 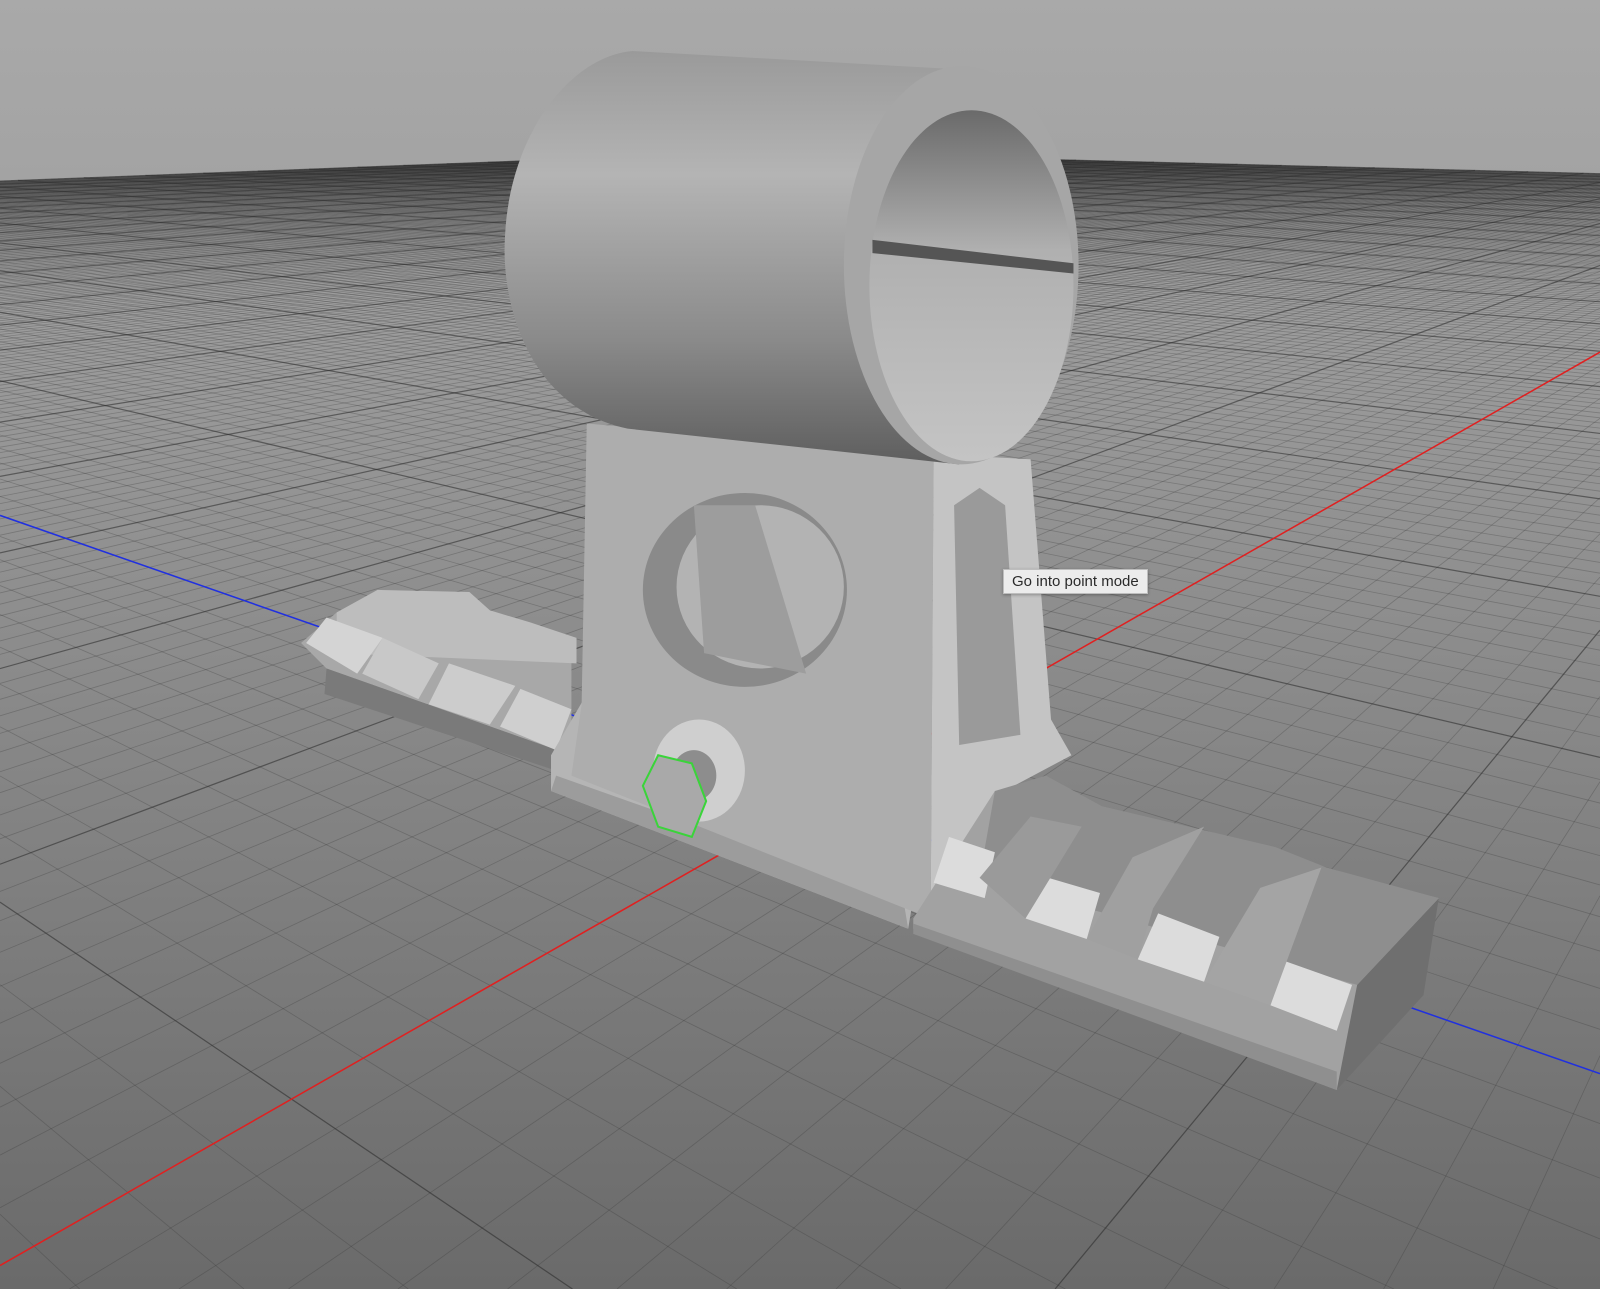 What do you see at coordinates (1075, 581) in the screenshot?
I see `tooltip: Go into point mode` at bounding box center [1075, 581].